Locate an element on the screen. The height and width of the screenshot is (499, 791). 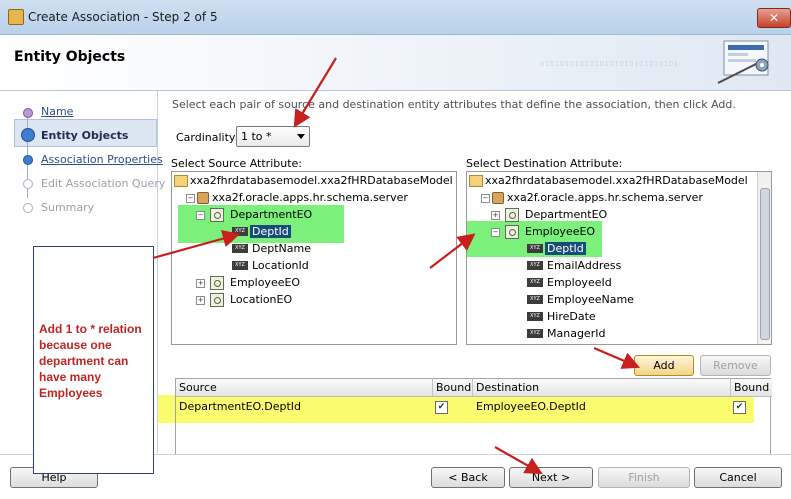
destination-attr-hiredate: HireDate is located at coordinates (571, 316).